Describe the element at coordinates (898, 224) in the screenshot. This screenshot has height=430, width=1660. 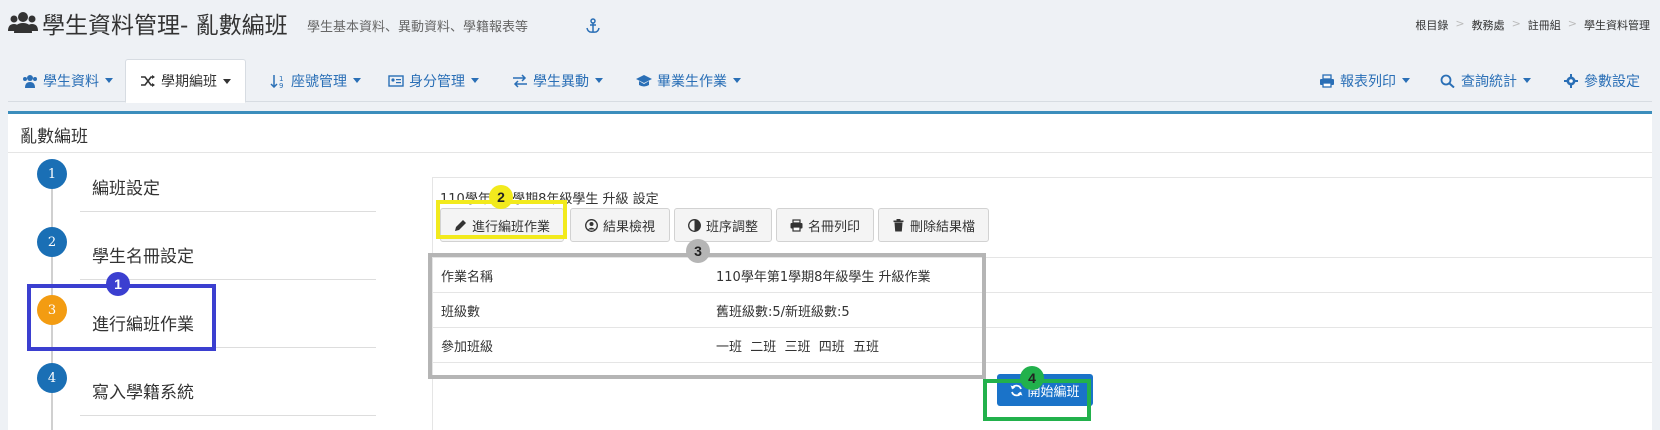
I see `trash-icon` at that location.